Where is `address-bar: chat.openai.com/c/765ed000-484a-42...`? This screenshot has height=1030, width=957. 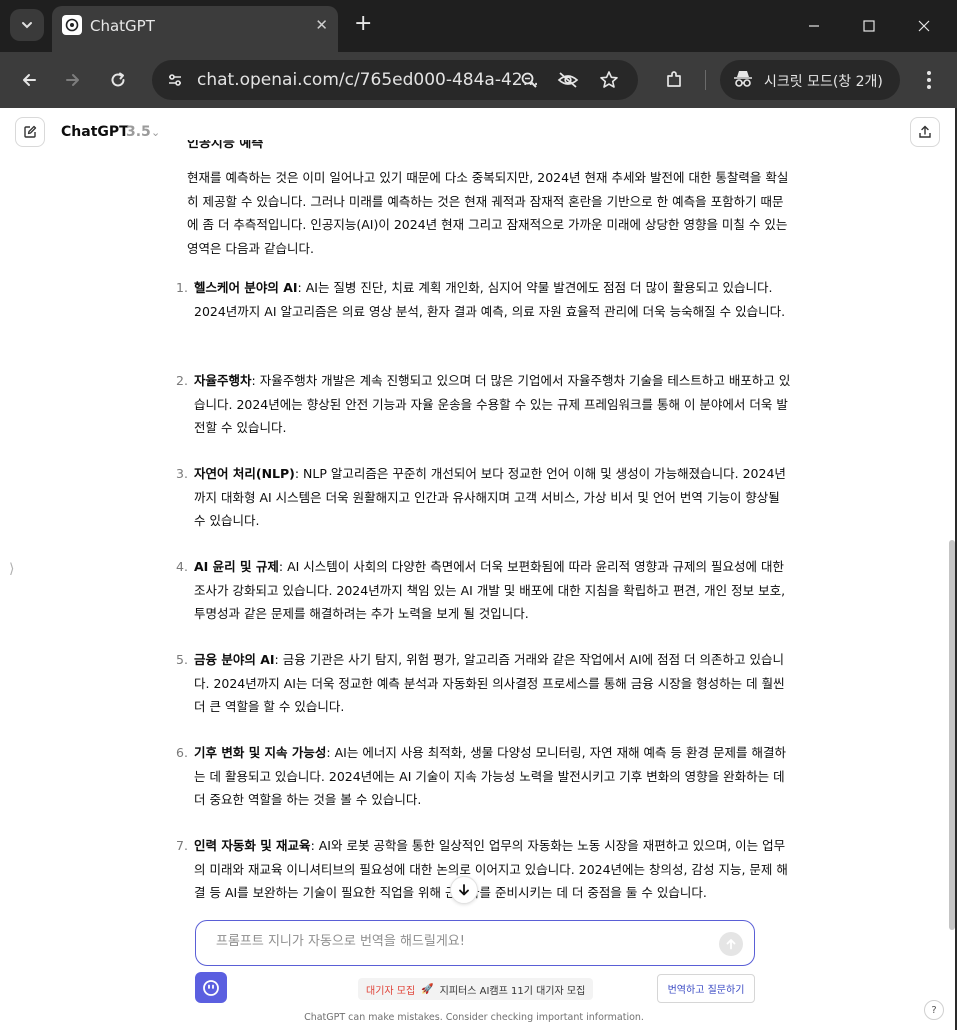
address-bar: chat.openai.com/c/765ed000-484a-42... is located at coordinates (395, 80).